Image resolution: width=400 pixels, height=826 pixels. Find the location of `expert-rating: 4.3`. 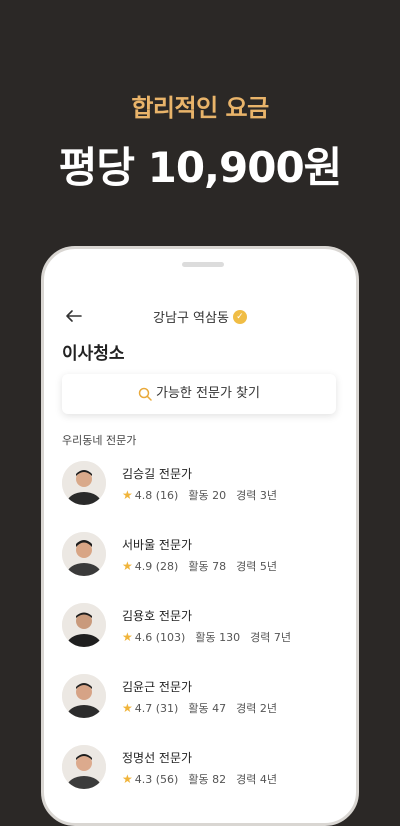

expert-rating: 4.3 is located at coordinates (143, 779).